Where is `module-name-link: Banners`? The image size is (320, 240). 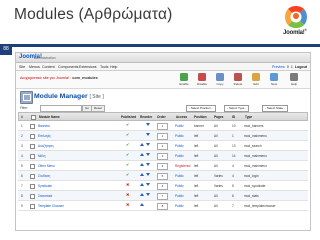
module-name-link: Banners is located at coordinates (44, 126).